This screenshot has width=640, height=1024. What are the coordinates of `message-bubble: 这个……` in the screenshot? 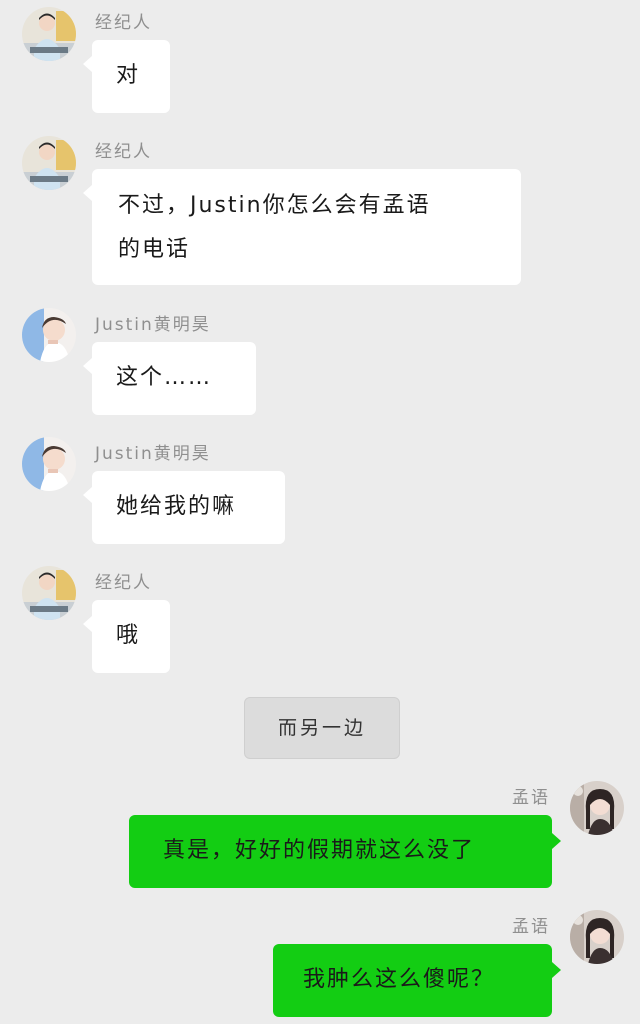 It's located at (169, 378).